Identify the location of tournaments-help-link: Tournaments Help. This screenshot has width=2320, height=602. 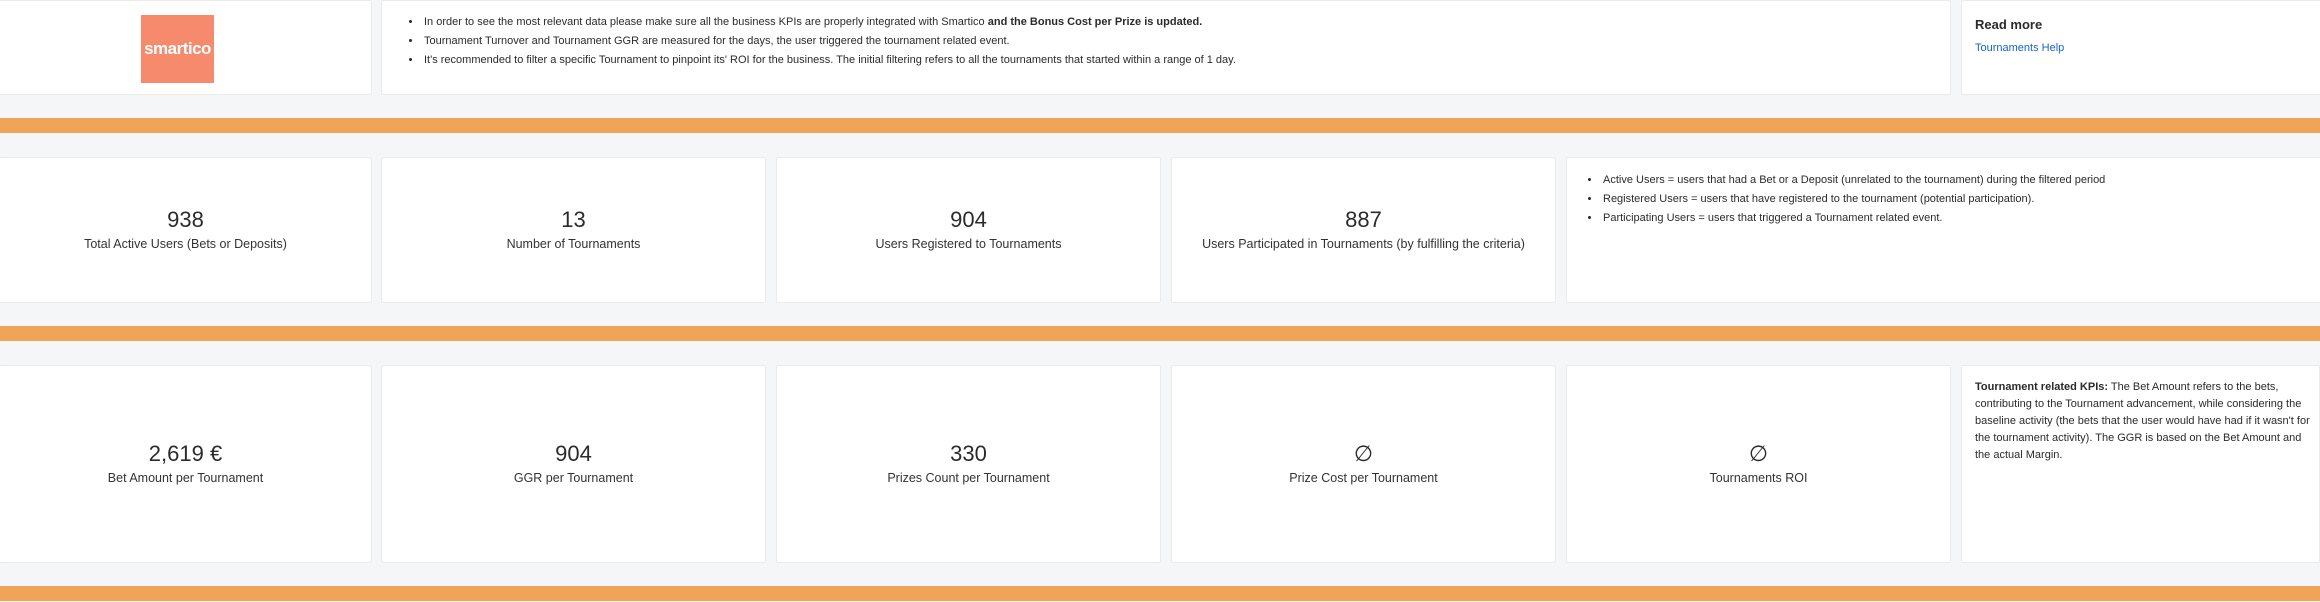
(2147, 48).